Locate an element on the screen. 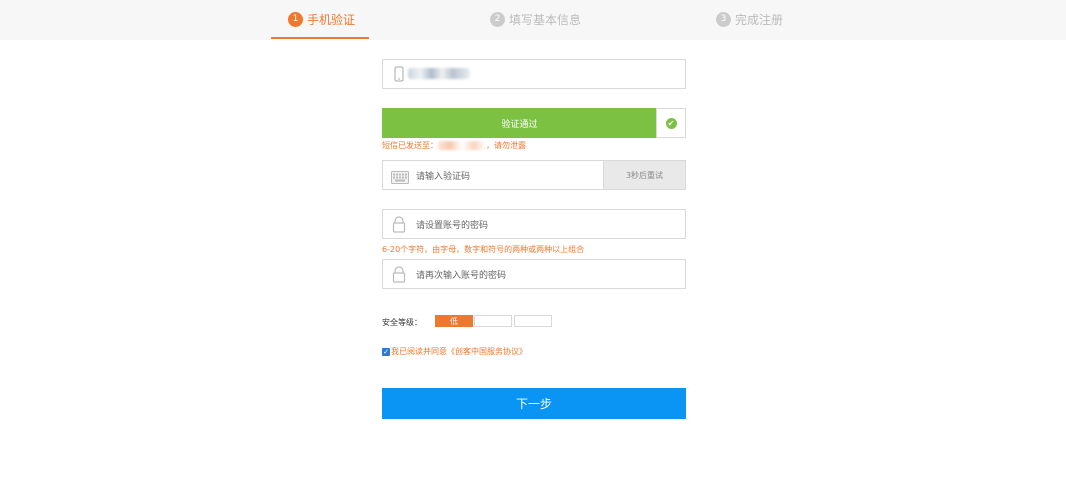 The width and height of the screenshot is (1066, 478). strength-label: 安全等级： is located at coordinates (402, 322).